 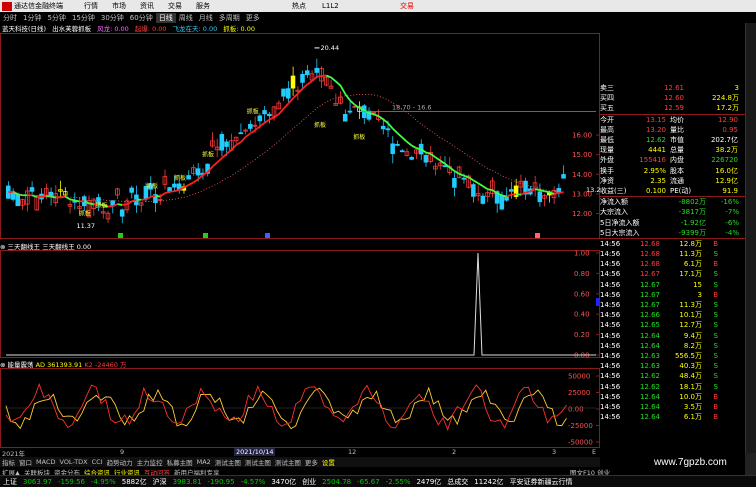 I want to click on book-row: 买四 12.60 224.8万, so click(x=672, y=98).